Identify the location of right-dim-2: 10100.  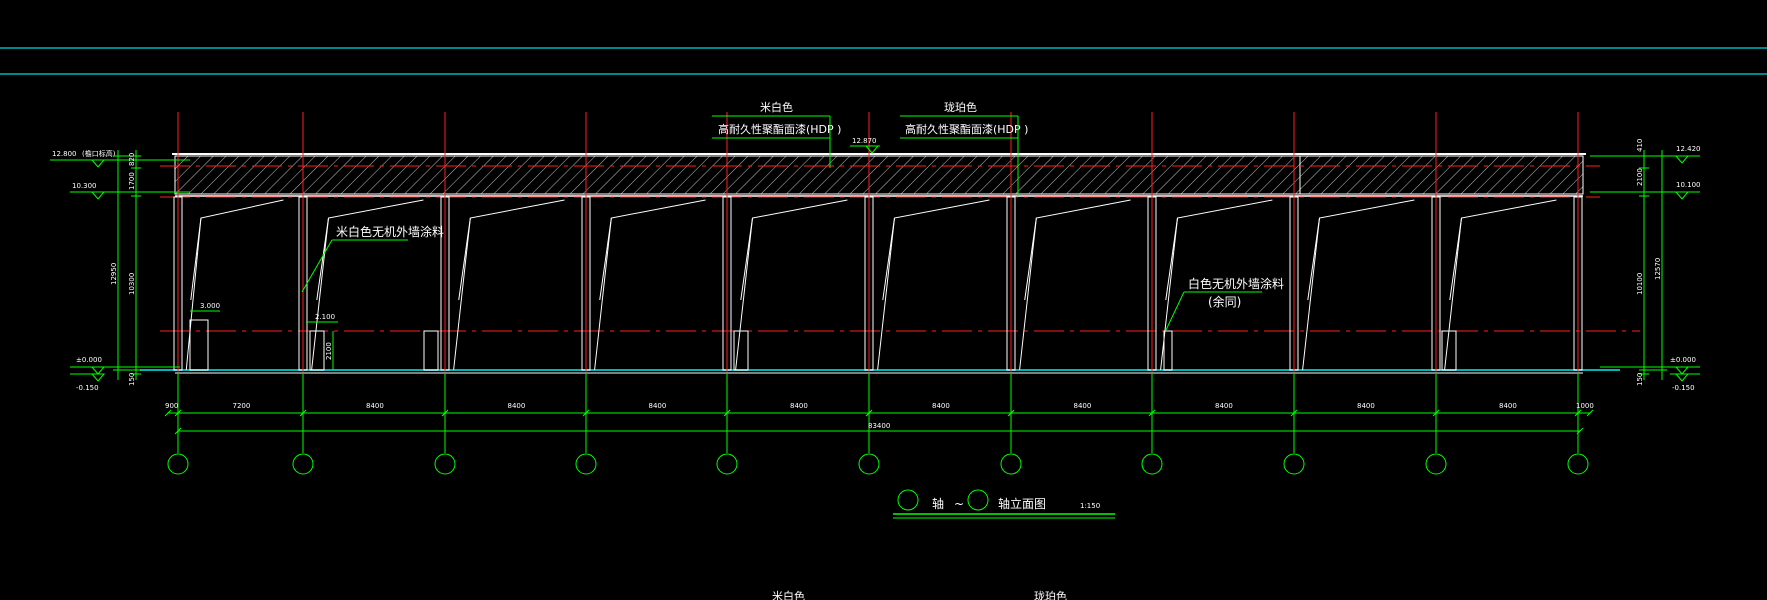
(1640, 284).